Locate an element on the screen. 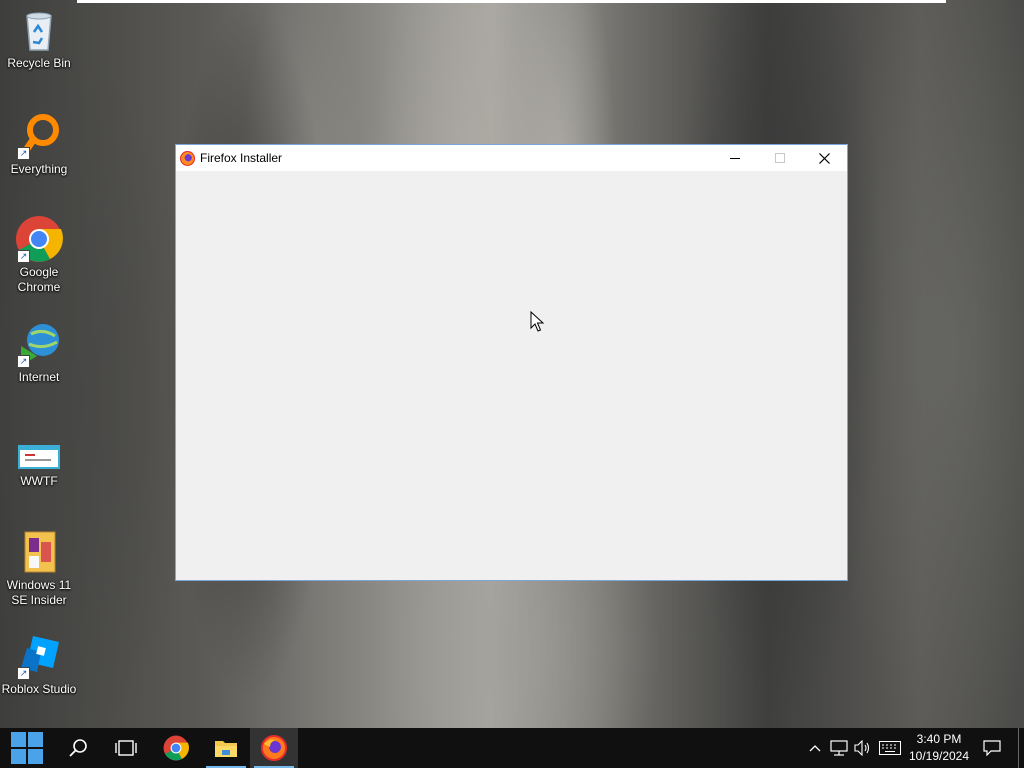  volume-icon is located at coordinates (862, 748).